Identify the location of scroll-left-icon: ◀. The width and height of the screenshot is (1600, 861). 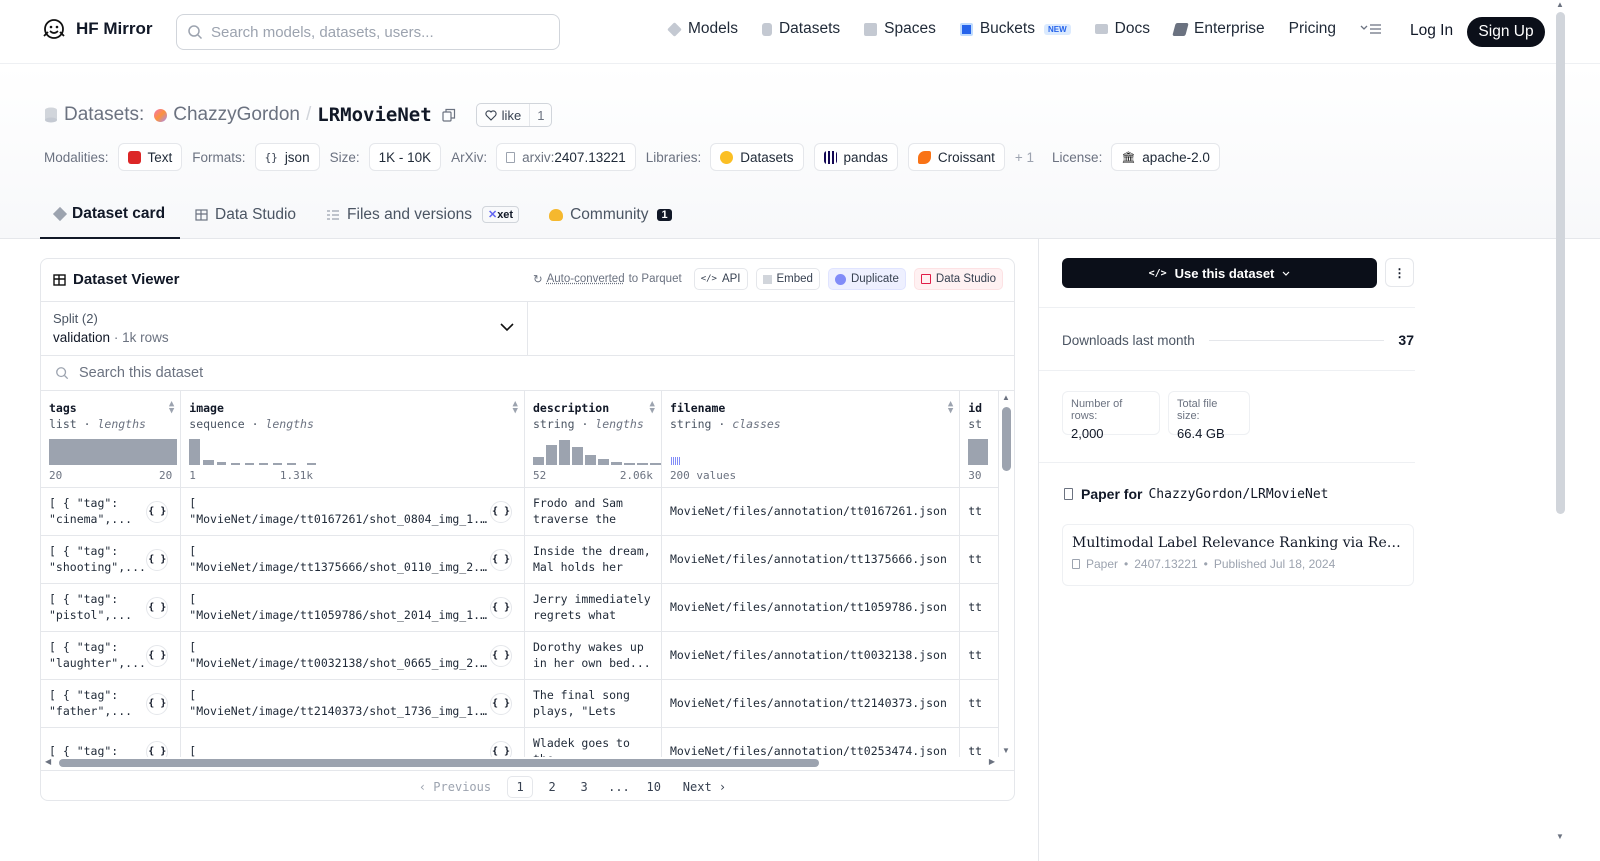
(48, 761).